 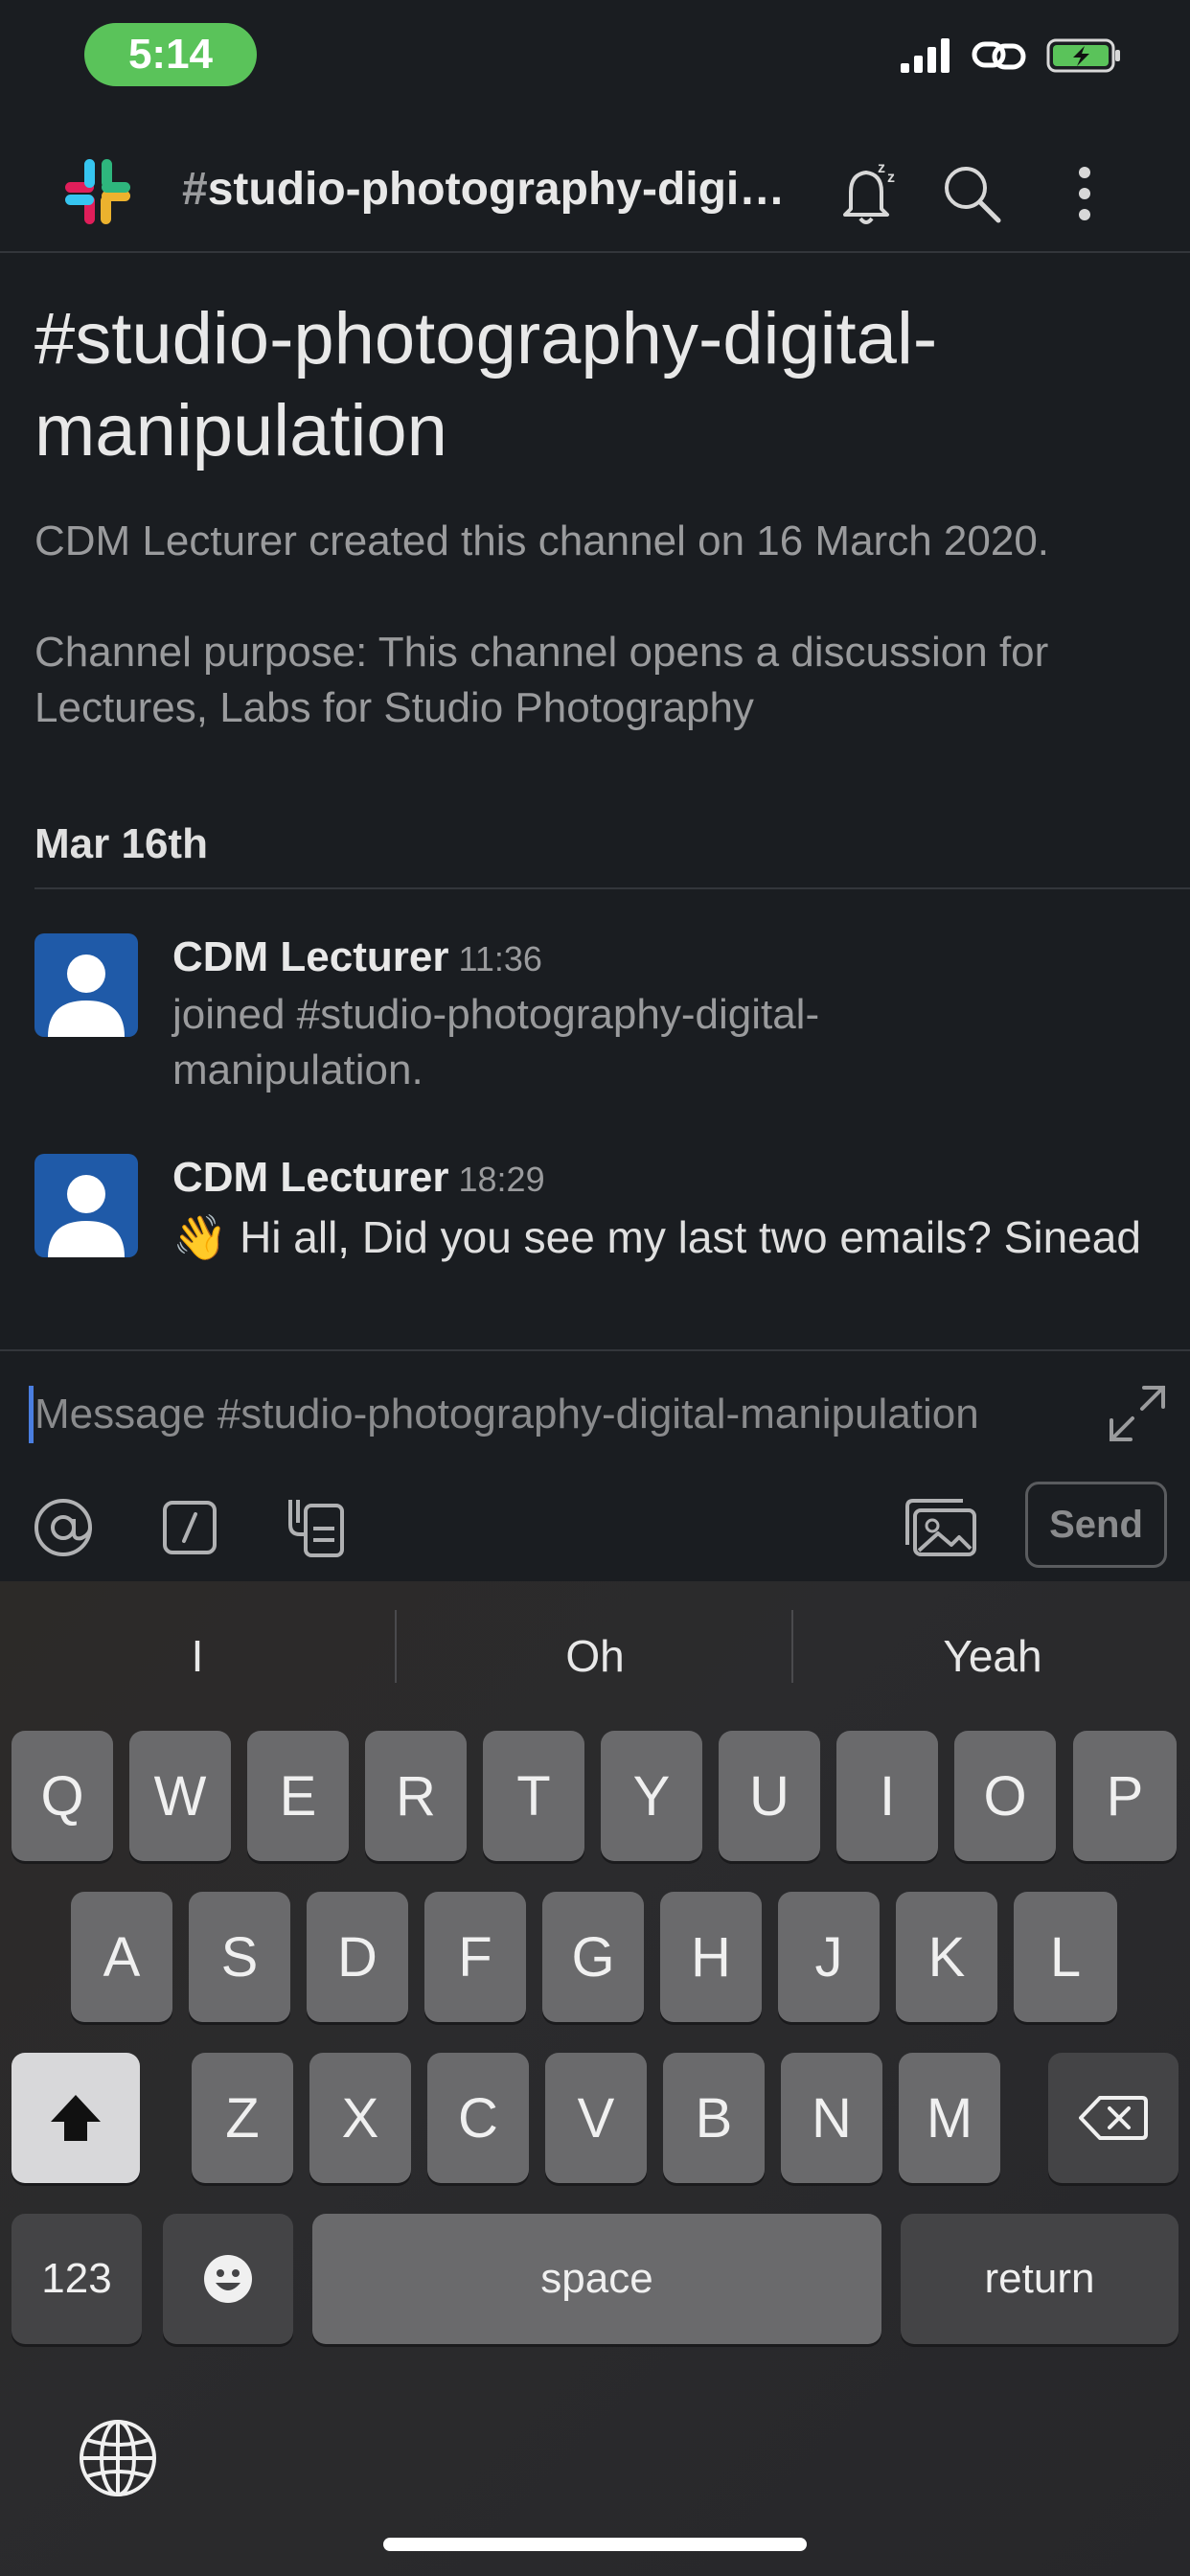 I want to click on link-icon, so click(x=999, y=55).